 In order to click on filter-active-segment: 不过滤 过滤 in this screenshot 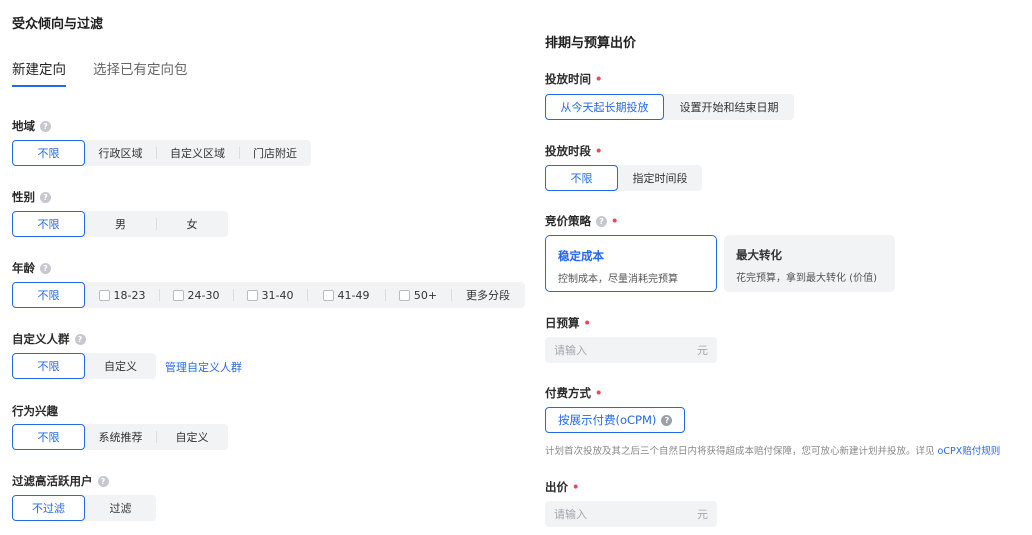, I will do `click(84, 508)`.